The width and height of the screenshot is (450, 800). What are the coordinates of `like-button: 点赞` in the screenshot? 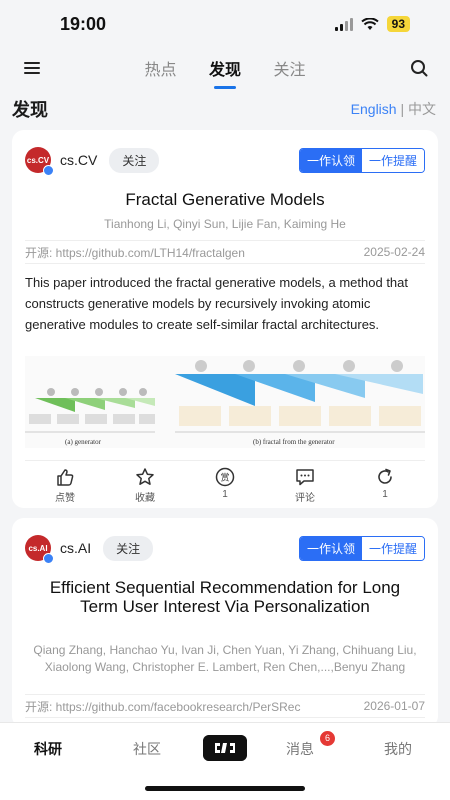 It's located at (65, 482).